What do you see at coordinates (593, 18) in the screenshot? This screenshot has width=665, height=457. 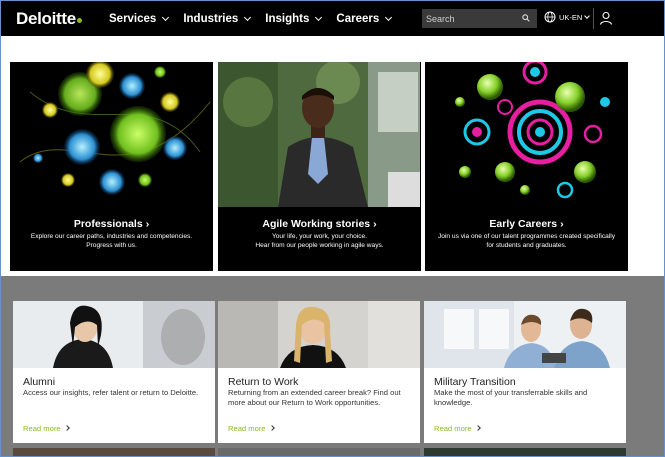 I see `header-divider` at bounding box center [593, 18].